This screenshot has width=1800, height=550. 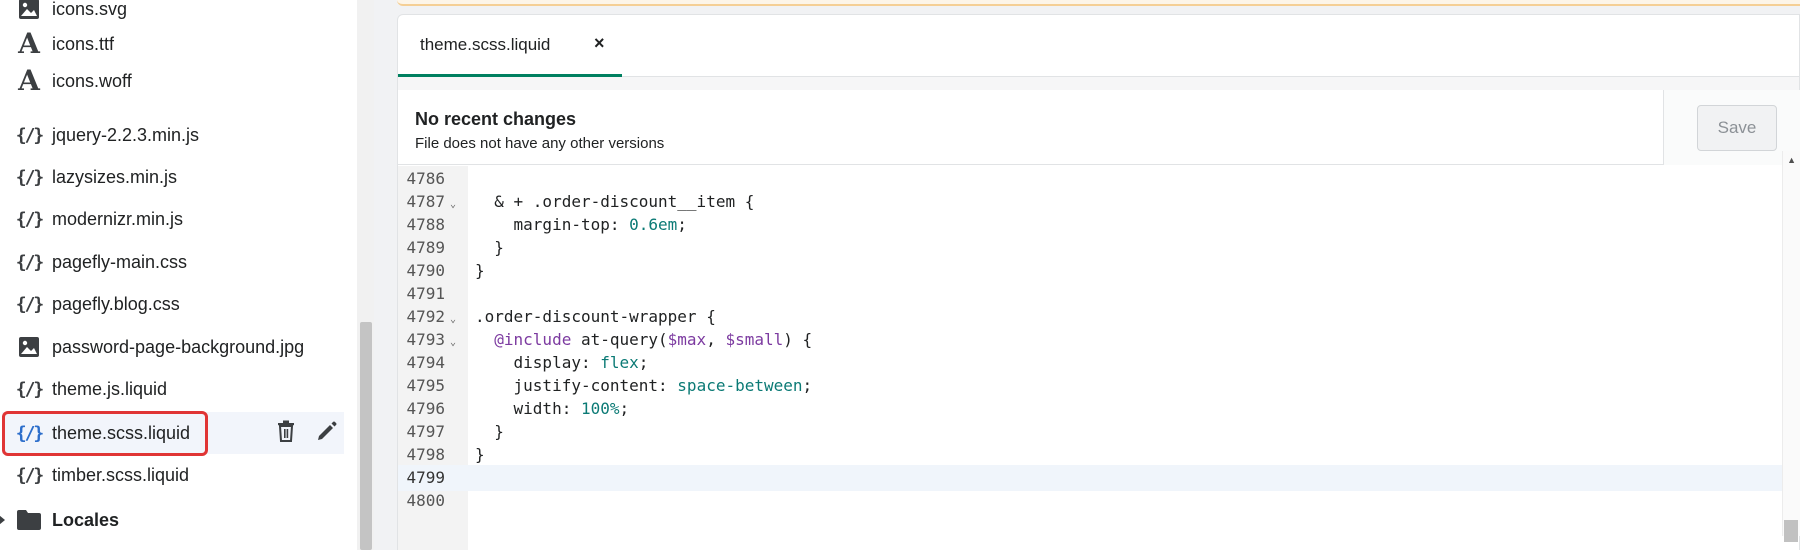 What do you see at coordinates (366, 436) in the screenshot?
I see `sidebar-scrollbar-thumb` at bounding box center [366, 436].